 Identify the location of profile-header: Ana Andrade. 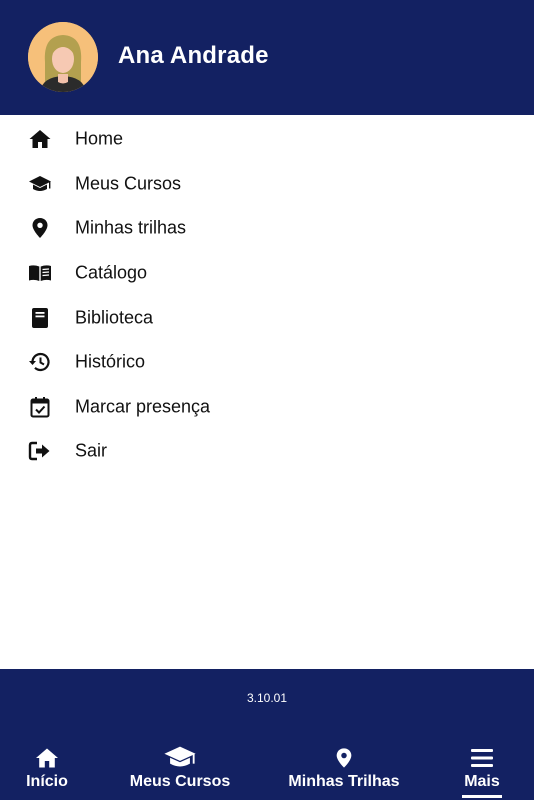
(267, 57).